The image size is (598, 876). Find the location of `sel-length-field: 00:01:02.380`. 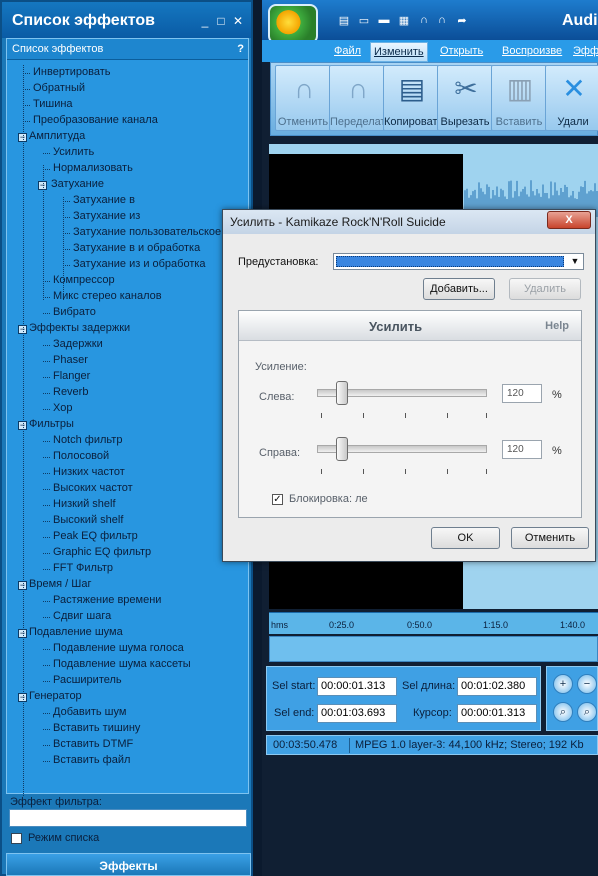

sel-length-field: 00:01:02.380 is located at coordinates (497, 686).